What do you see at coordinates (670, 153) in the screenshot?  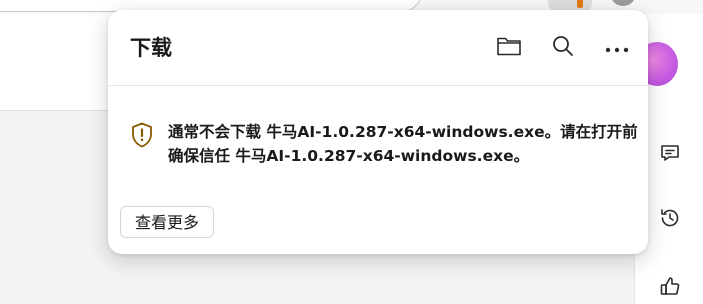 I see `feedback-icon` at bounding box center [670, 153].